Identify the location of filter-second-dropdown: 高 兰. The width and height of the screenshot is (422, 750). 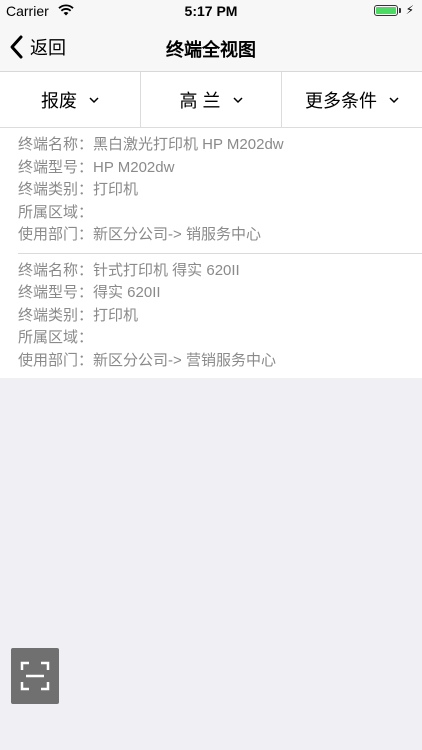
(210, 99).